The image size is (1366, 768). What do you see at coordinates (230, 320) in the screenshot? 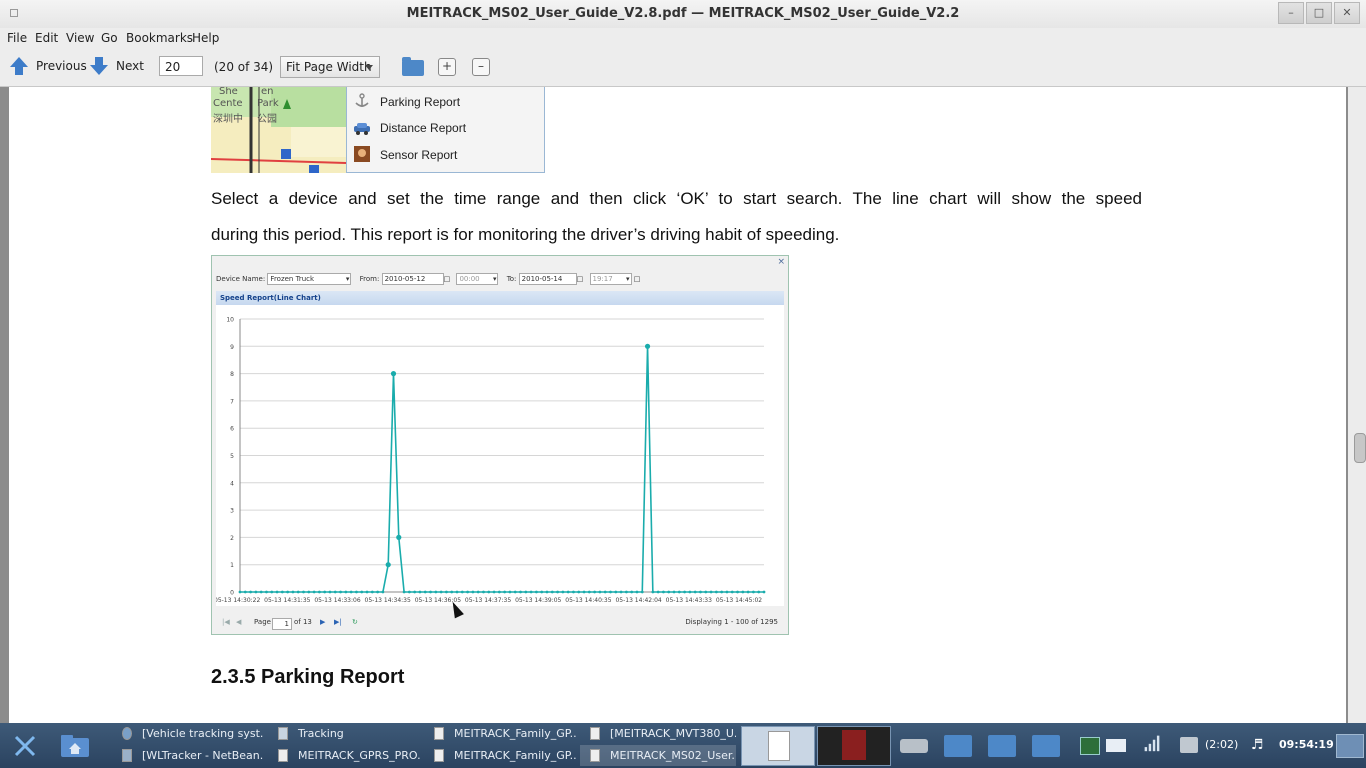
I see `y-tick-label: 10` at bounding box center [230, 320].